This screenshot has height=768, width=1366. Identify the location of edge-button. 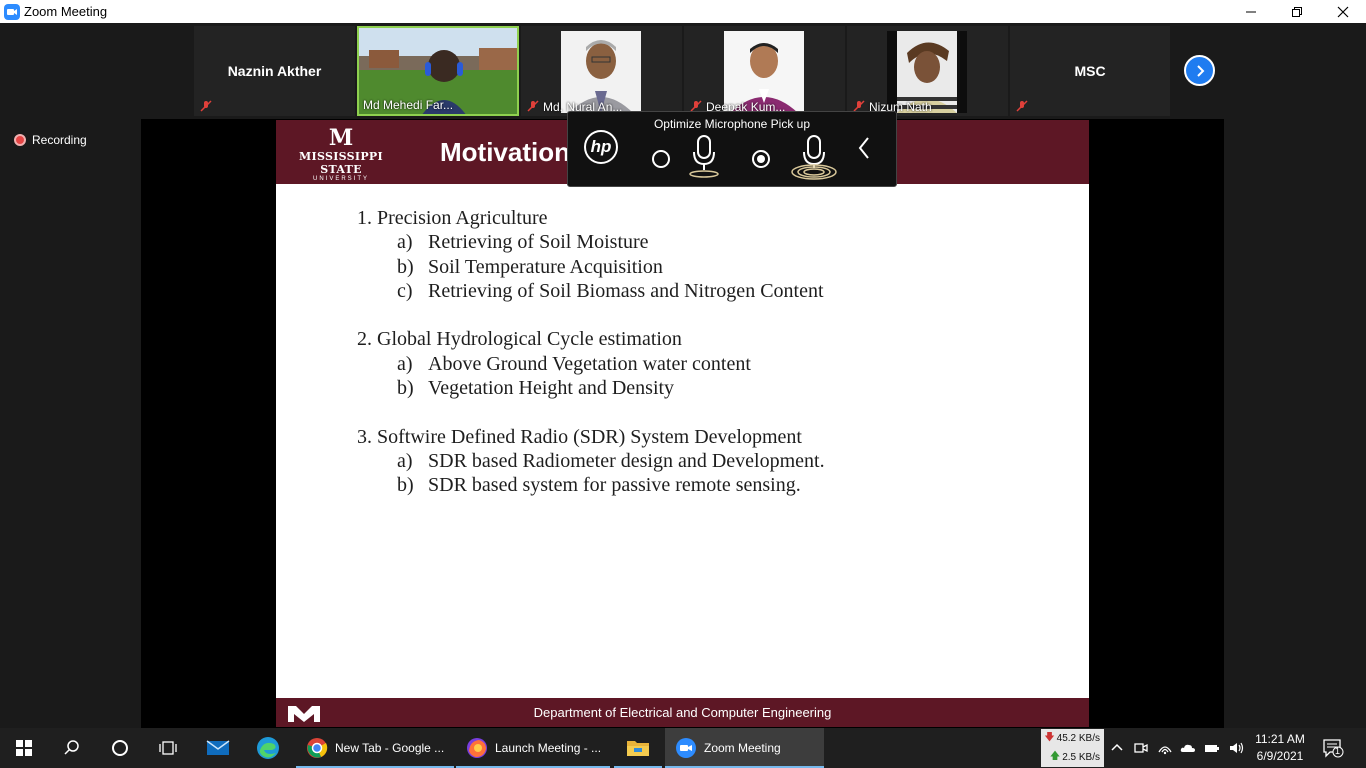
(268, 748).